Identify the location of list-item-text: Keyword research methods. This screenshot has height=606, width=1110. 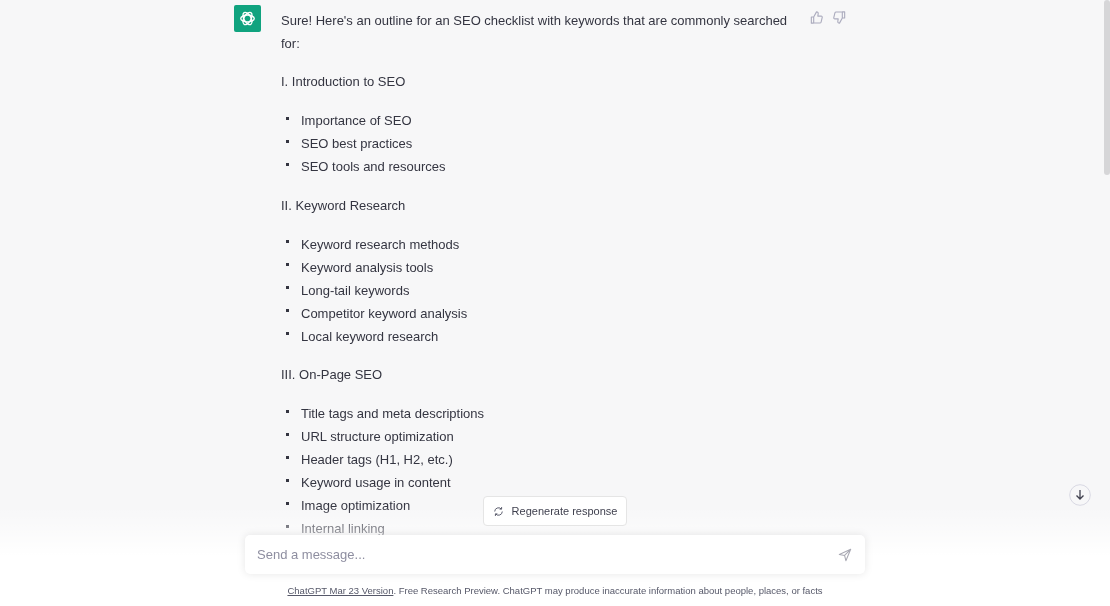
(380, 244).